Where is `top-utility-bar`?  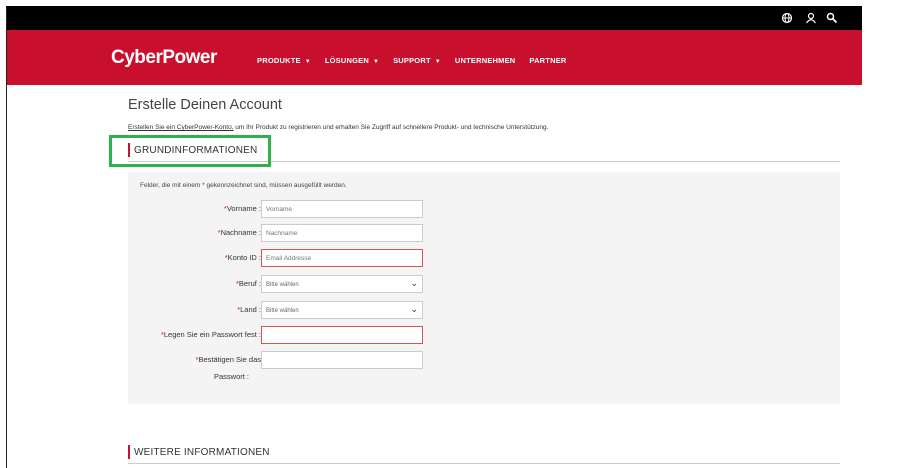 top-utility-bar is located at coordinates (434, 18).